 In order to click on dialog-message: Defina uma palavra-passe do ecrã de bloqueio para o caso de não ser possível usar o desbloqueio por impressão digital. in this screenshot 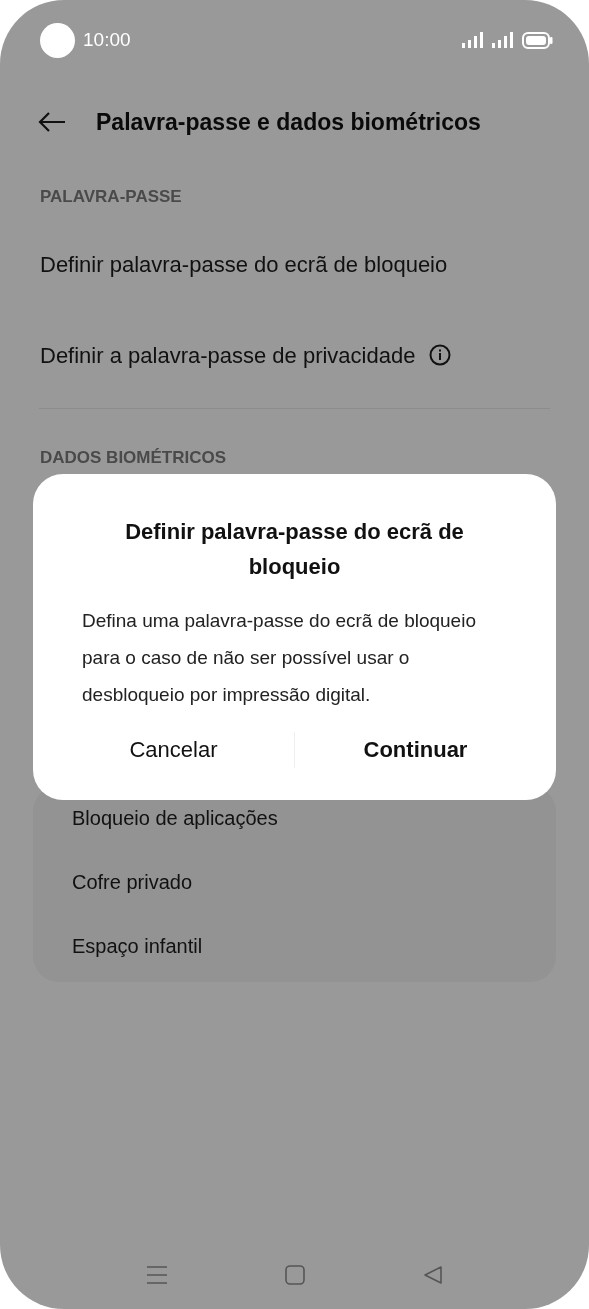, I will do `click(279, 658)`.